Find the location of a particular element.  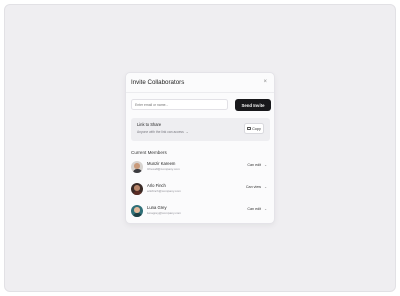

member-email: arlofinch@company.com is located at coordinates (164, 191).